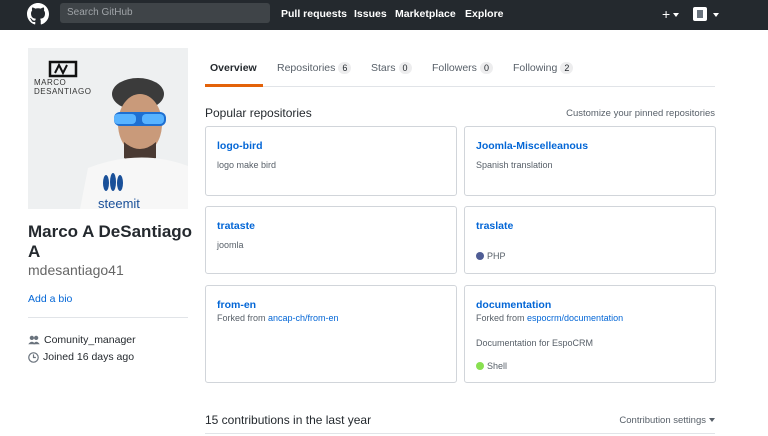 This screenshot has width=768, height=436. What do you see at coordinates (513, 305) in the screenshot?
I see `repo-link: documentation` at bounding box center [513, 305].